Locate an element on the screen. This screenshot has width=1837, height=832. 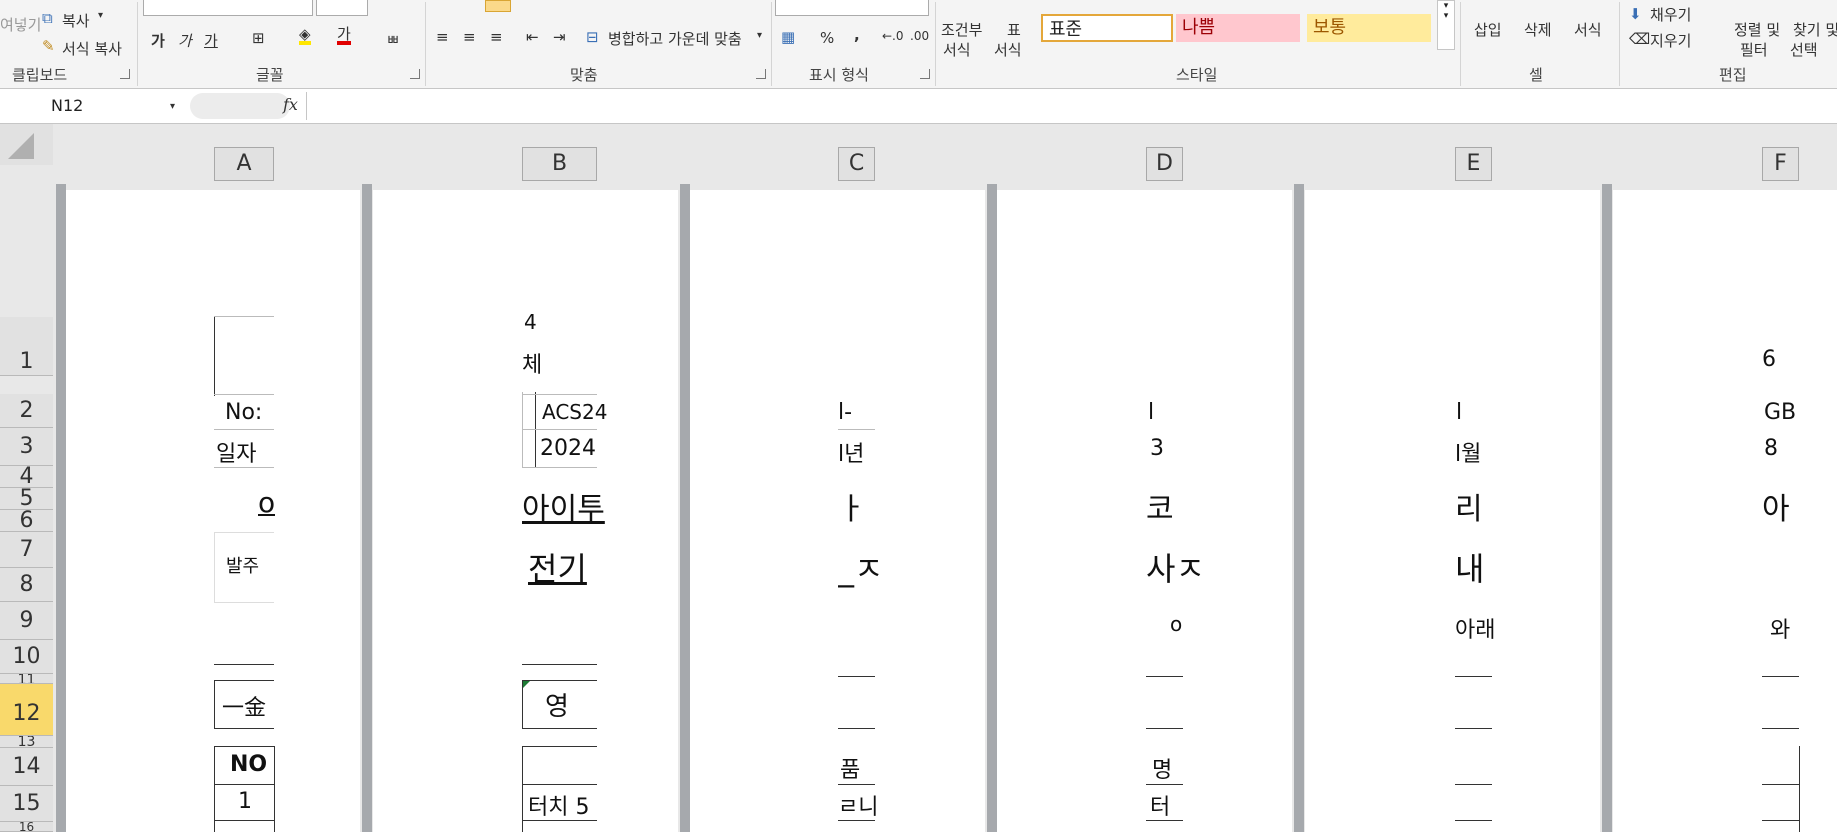
cell-c2: l- is located at coordinates (845, 412).